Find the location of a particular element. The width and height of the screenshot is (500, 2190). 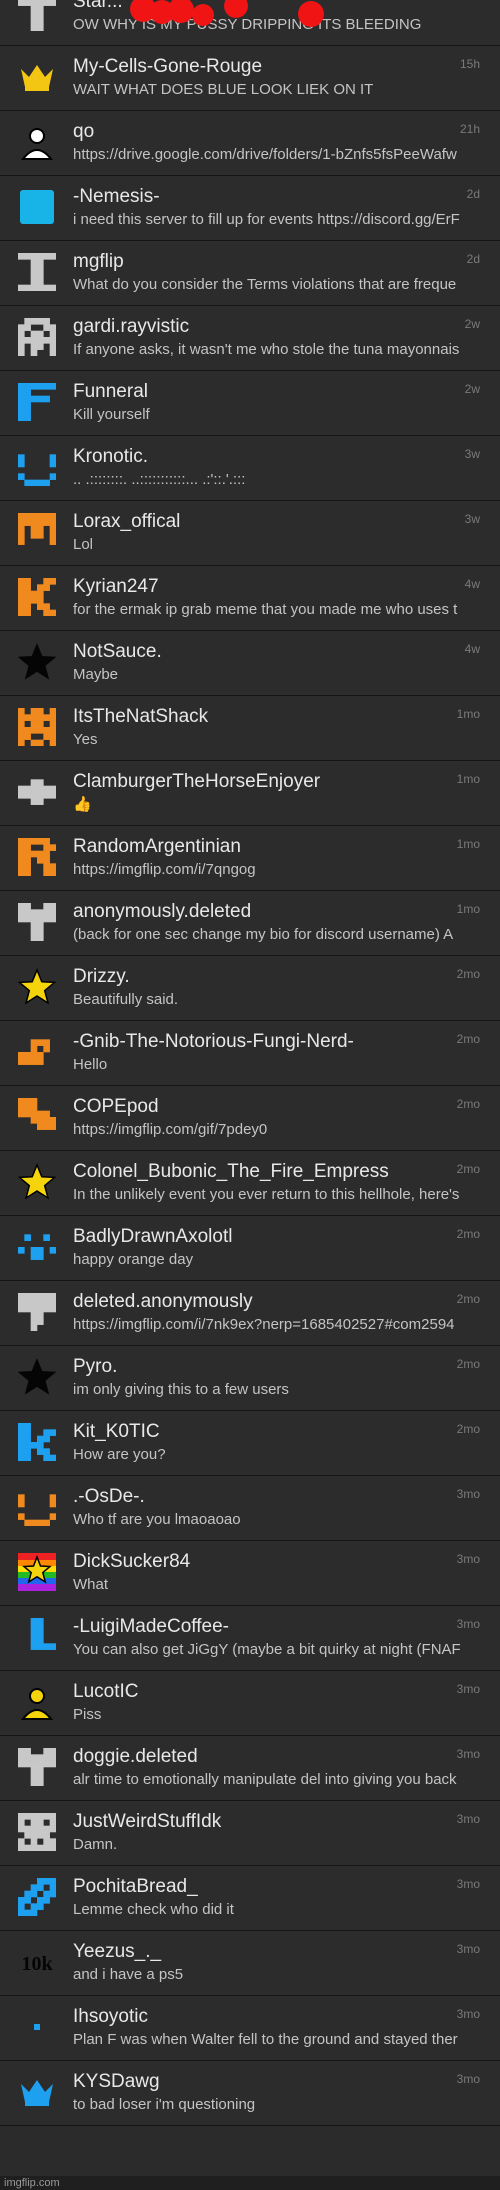

t-shirt-icon is located at coordinates (37, 922).